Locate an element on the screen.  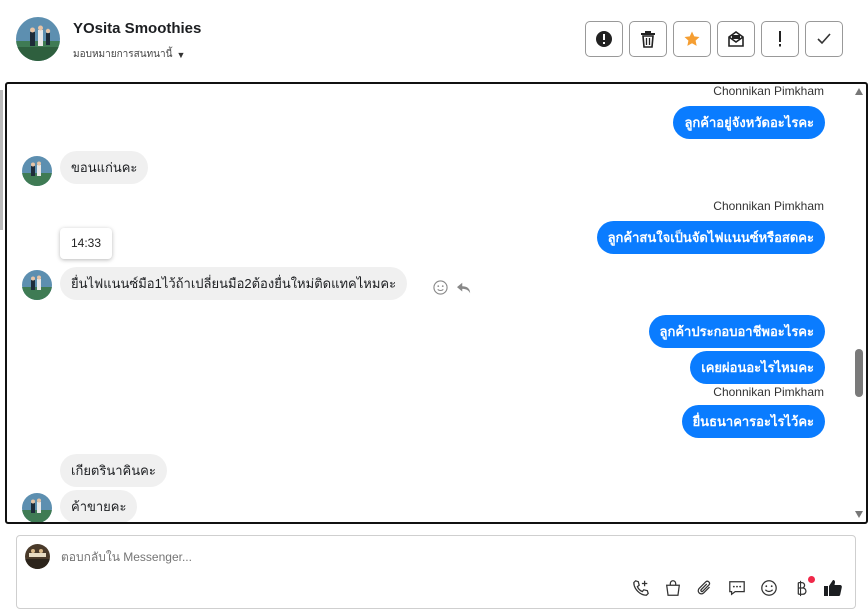
envelope-icon is located at coordinates (736, 39).